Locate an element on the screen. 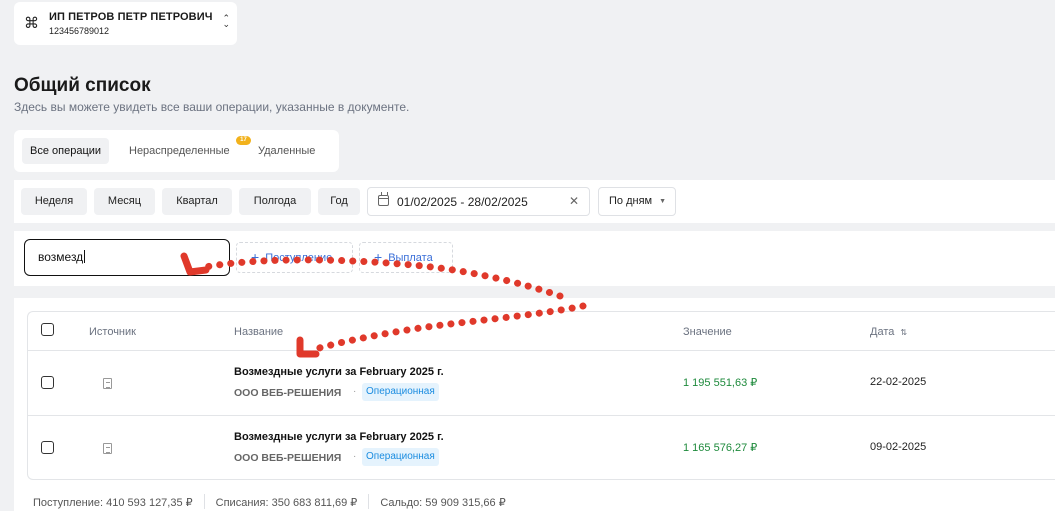 Image resolution: width=1055 pixels, height=511 pixels. period-quarter-button: Квартал is located at coordinates (197, 201).